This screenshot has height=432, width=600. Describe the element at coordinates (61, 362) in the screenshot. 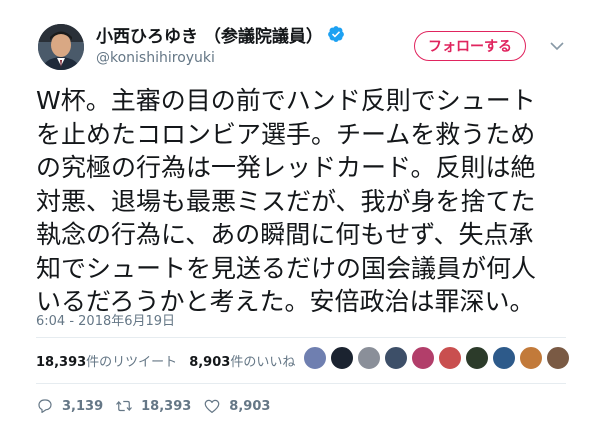

I see `retweets-count: 18,393` at that location.